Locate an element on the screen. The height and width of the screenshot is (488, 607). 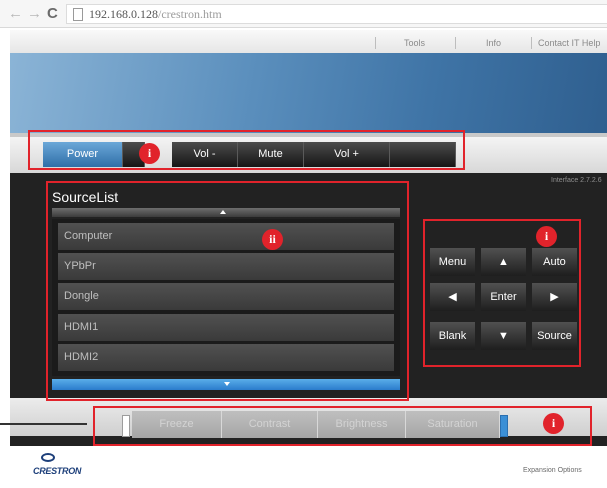
crestron-logo-icon is located at coordinates (48, 457).